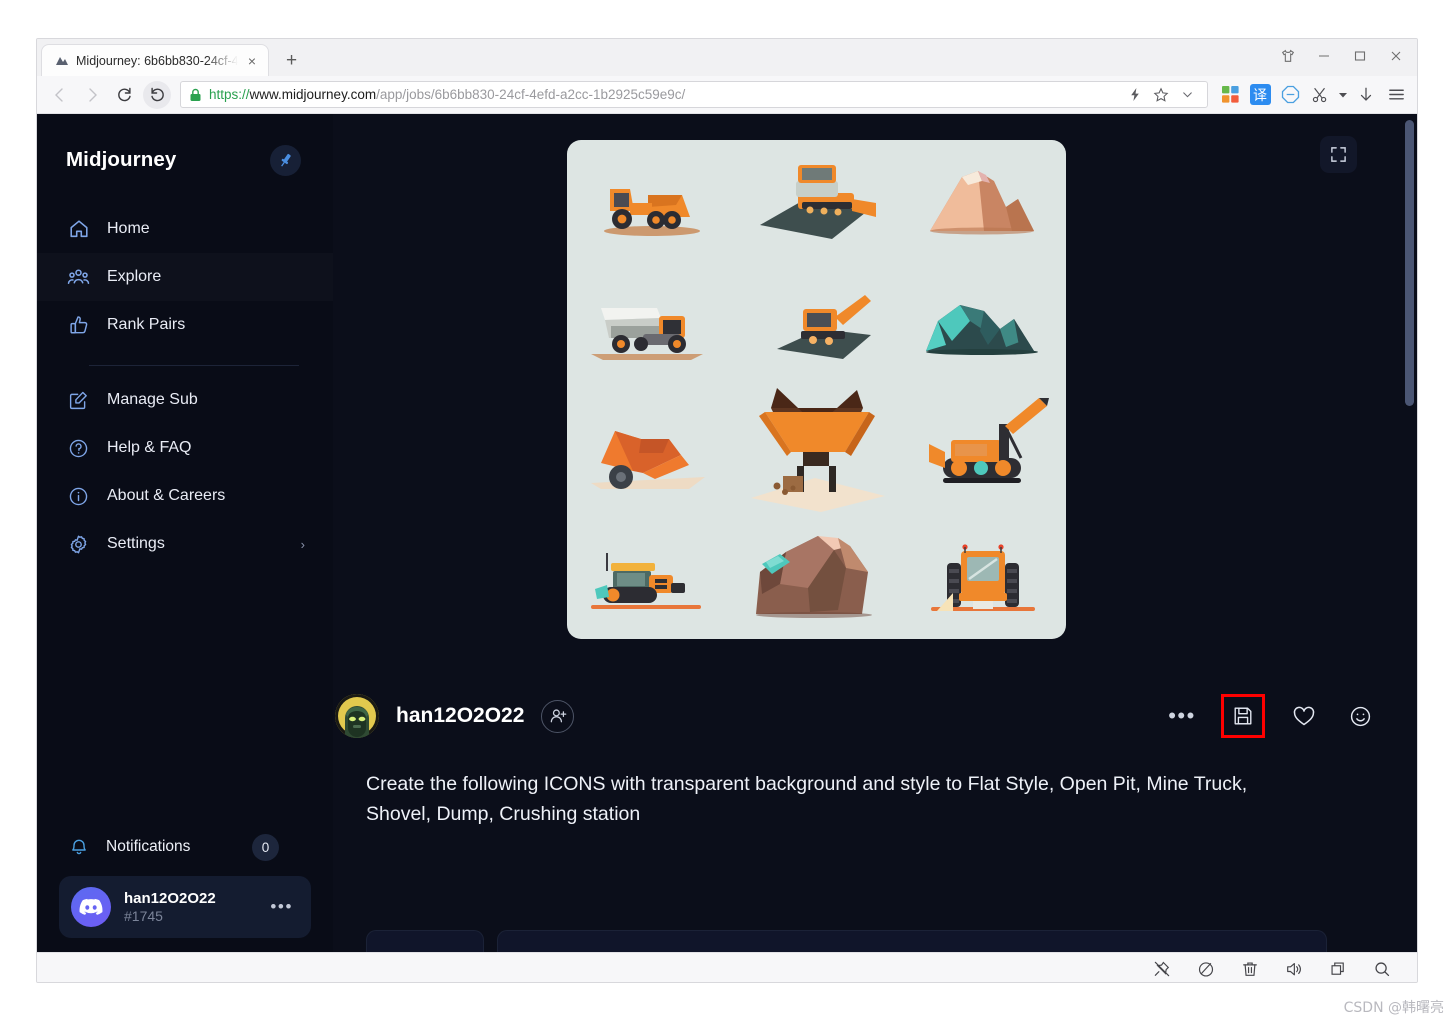 Image resolution: width=1454 pixels, height=1019 pixels. What do you see at coordinates (357, 716) in the screenshot?
I see `avatar` at bounding box center [357, 716].